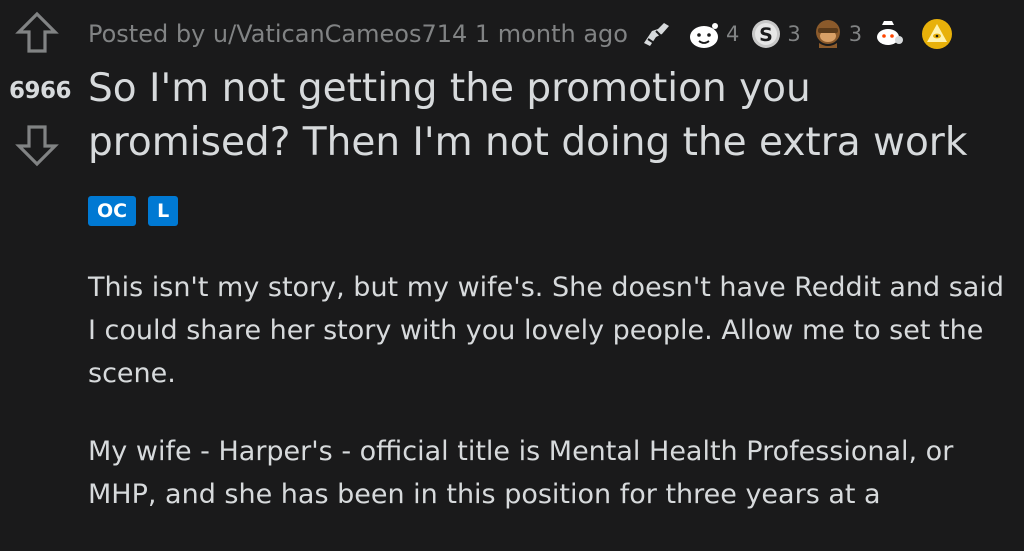  I want to click on wholesome-award-icon, so click(703, 35).